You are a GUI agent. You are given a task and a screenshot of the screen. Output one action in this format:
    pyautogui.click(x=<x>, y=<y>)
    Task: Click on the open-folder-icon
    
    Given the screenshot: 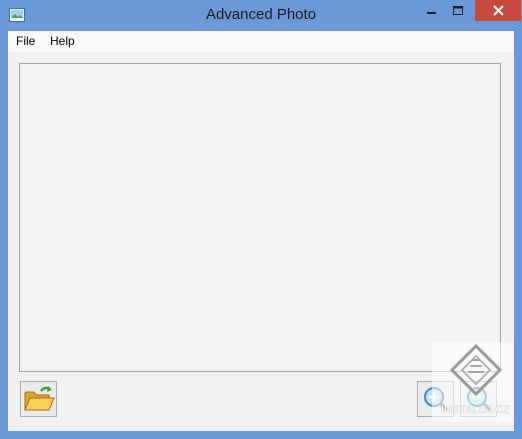 What is the action you would take?
    pyautogui.click(x=39, y=398)
    